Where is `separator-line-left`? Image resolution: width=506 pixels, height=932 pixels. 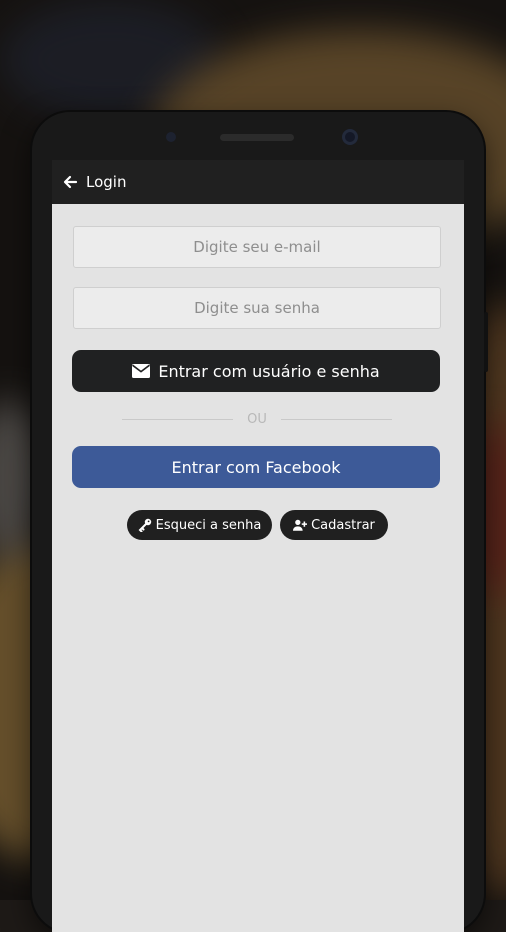
separator-line-left is located at coordinates (178, 419).